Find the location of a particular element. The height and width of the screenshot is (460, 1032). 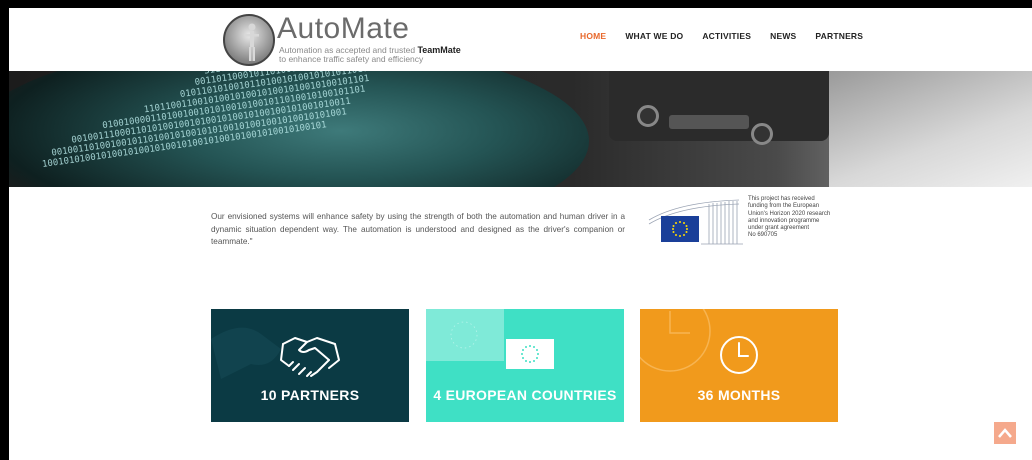

hero-console-buttons-graphic is located at coordinates (709, 122).